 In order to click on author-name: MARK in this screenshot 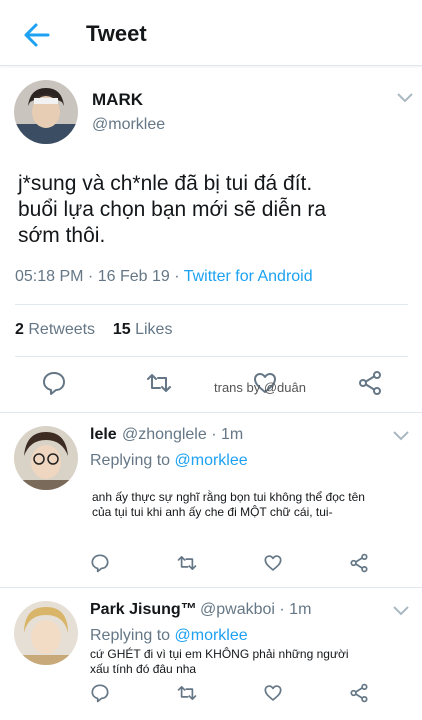, I will do `click(117, 100)`.